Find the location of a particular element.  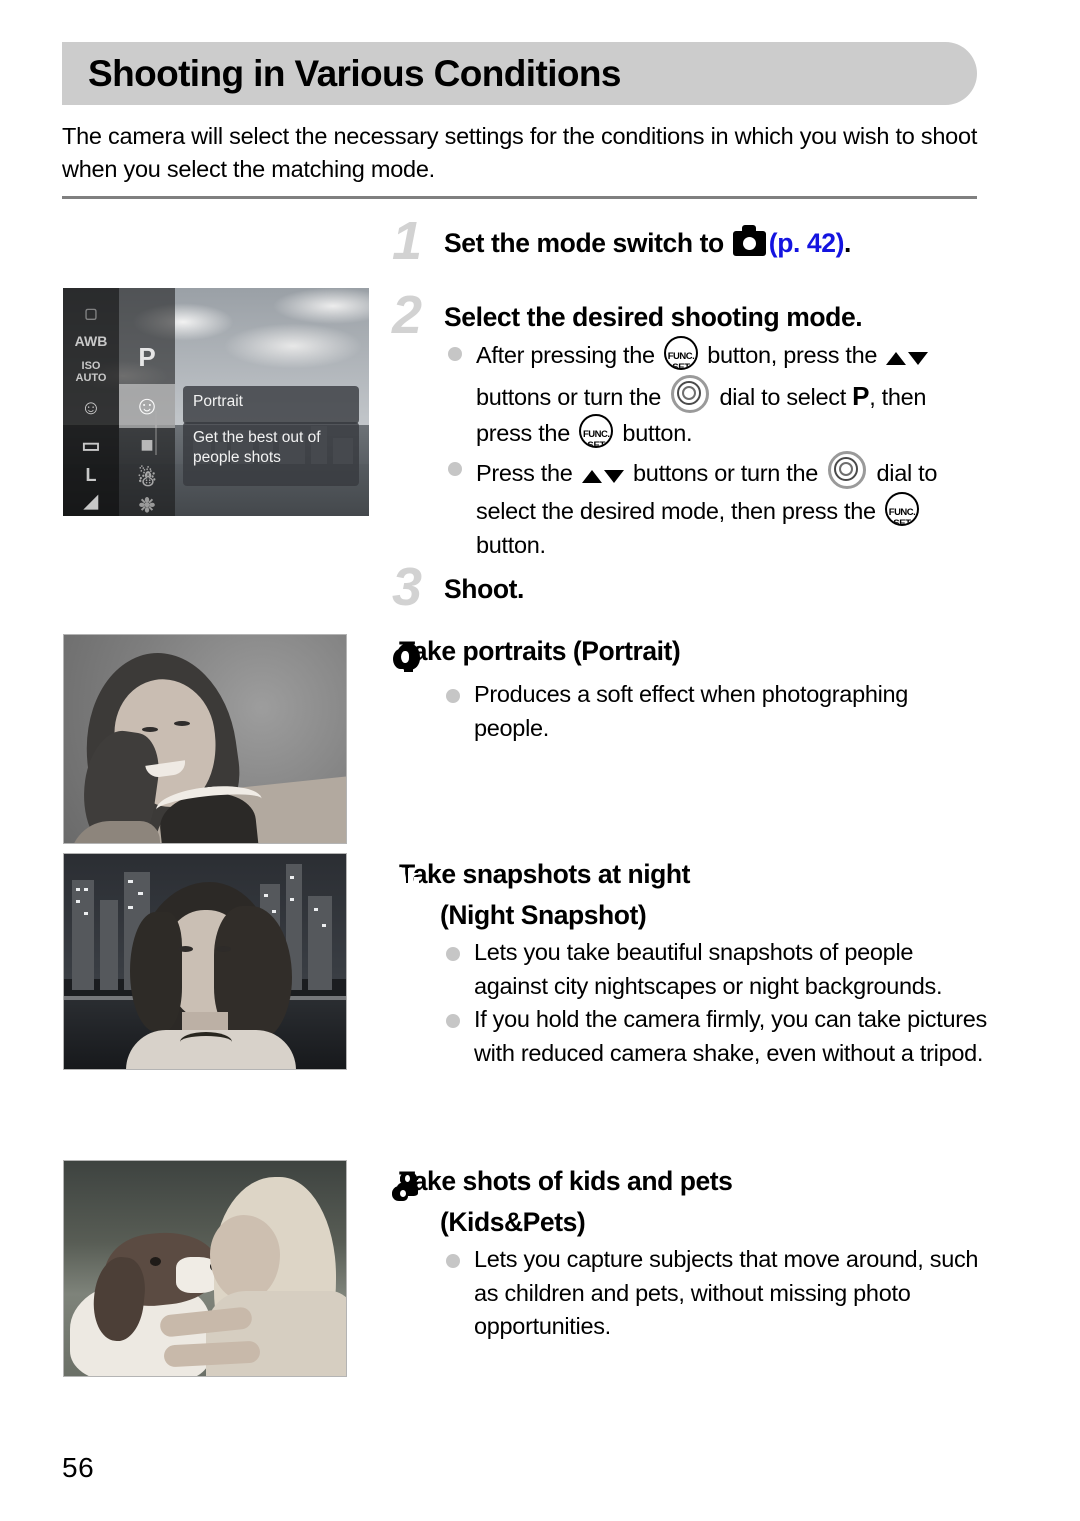

iso-auto-icon: ISO AUTO is located at coordinates (91, 372).